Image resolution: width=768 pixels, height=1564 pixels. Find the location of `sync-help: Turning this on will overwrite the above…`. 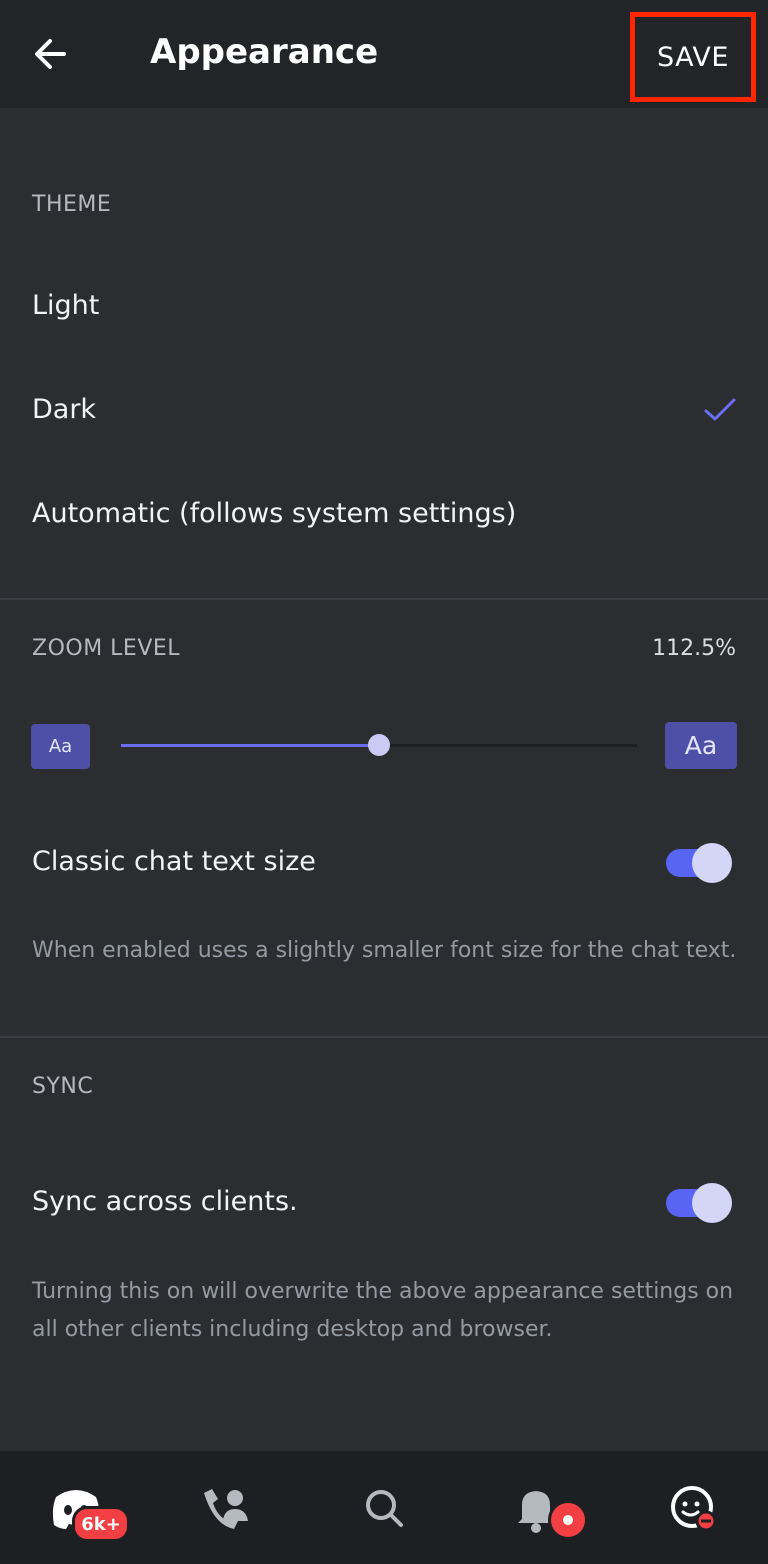

sync-help: Turning this on will overwrite the above… is located at coordinates (383, 1310).